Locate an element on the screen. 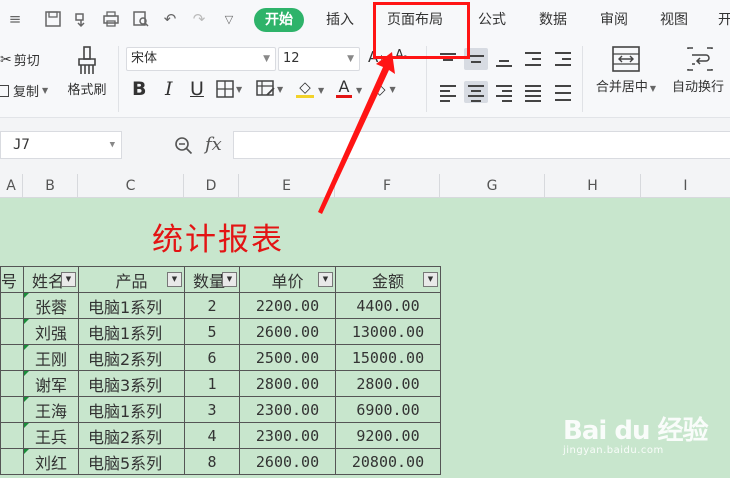 Image resolution: width=730 pixels, height=478 pixels. watermark: Bai du 经验 jingyan.baidu.com is located at coordinates (635, 433).